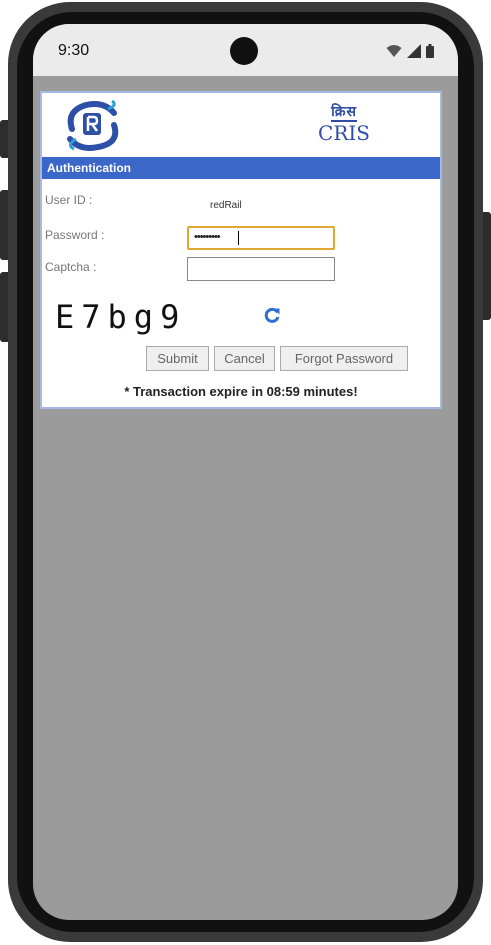 This screenshot has height=945, width=491. I want to click on captcha-image: E7bg9, so click(121, 317).